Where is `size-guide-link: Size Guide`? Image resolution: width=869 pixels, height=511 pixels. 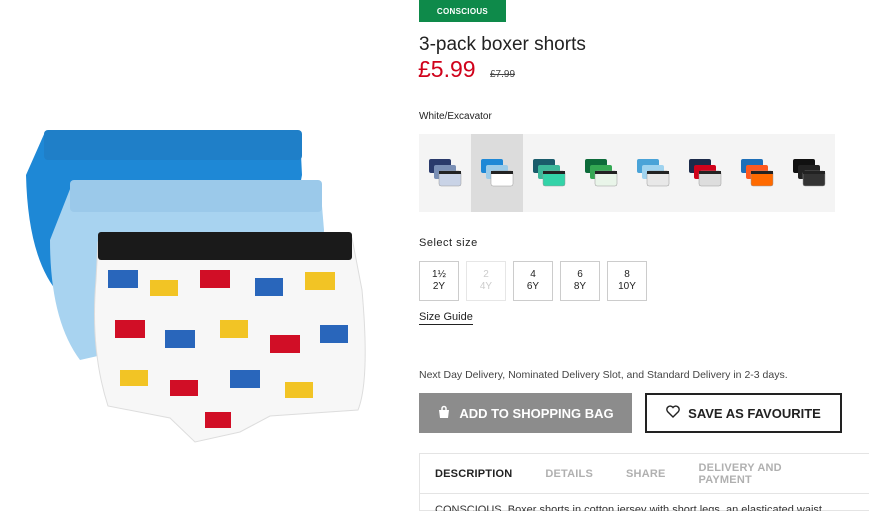
size-guide-link: Size Guide is located at coordinates (446, 318).